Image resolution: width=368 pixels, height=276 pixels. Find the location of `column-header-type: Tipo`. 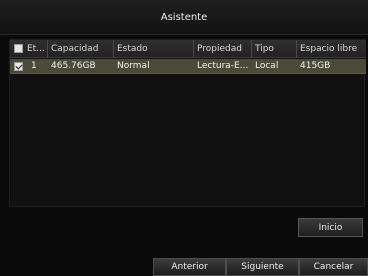

column-header-type: Tipo is located at coordinates (274, 49).